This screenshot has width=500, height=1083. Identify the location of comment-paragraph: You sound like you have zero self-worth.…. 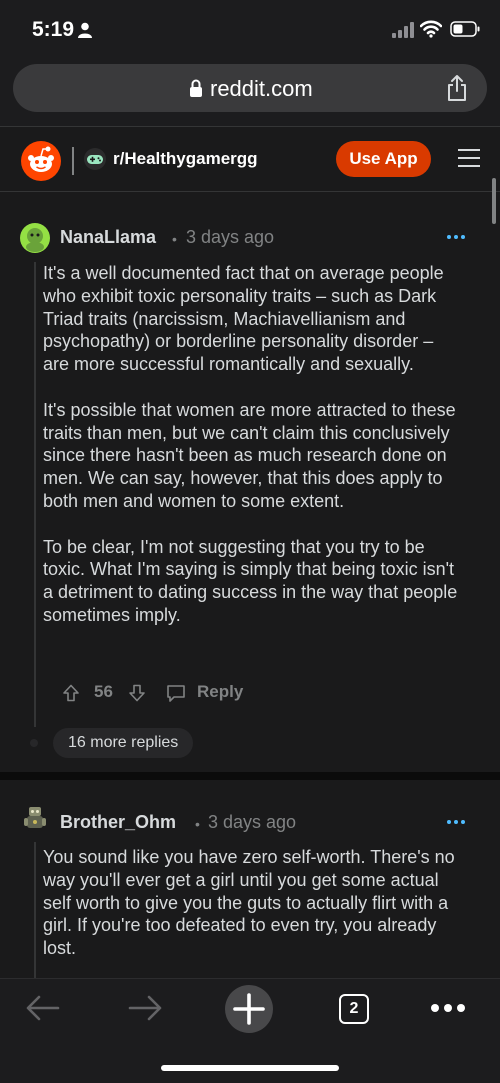
(249, 903).